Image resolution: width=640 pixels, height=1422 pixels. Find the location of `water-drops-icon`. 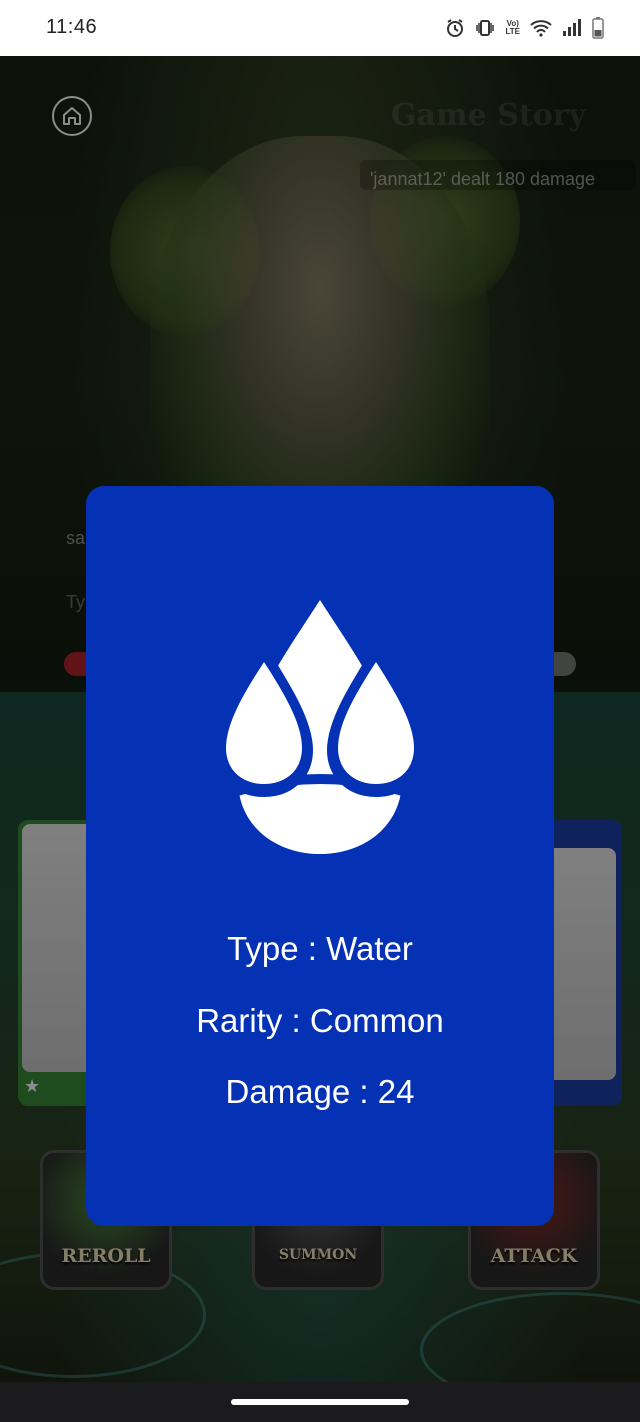

water-drops-icon is located at coordinates (320, 727).